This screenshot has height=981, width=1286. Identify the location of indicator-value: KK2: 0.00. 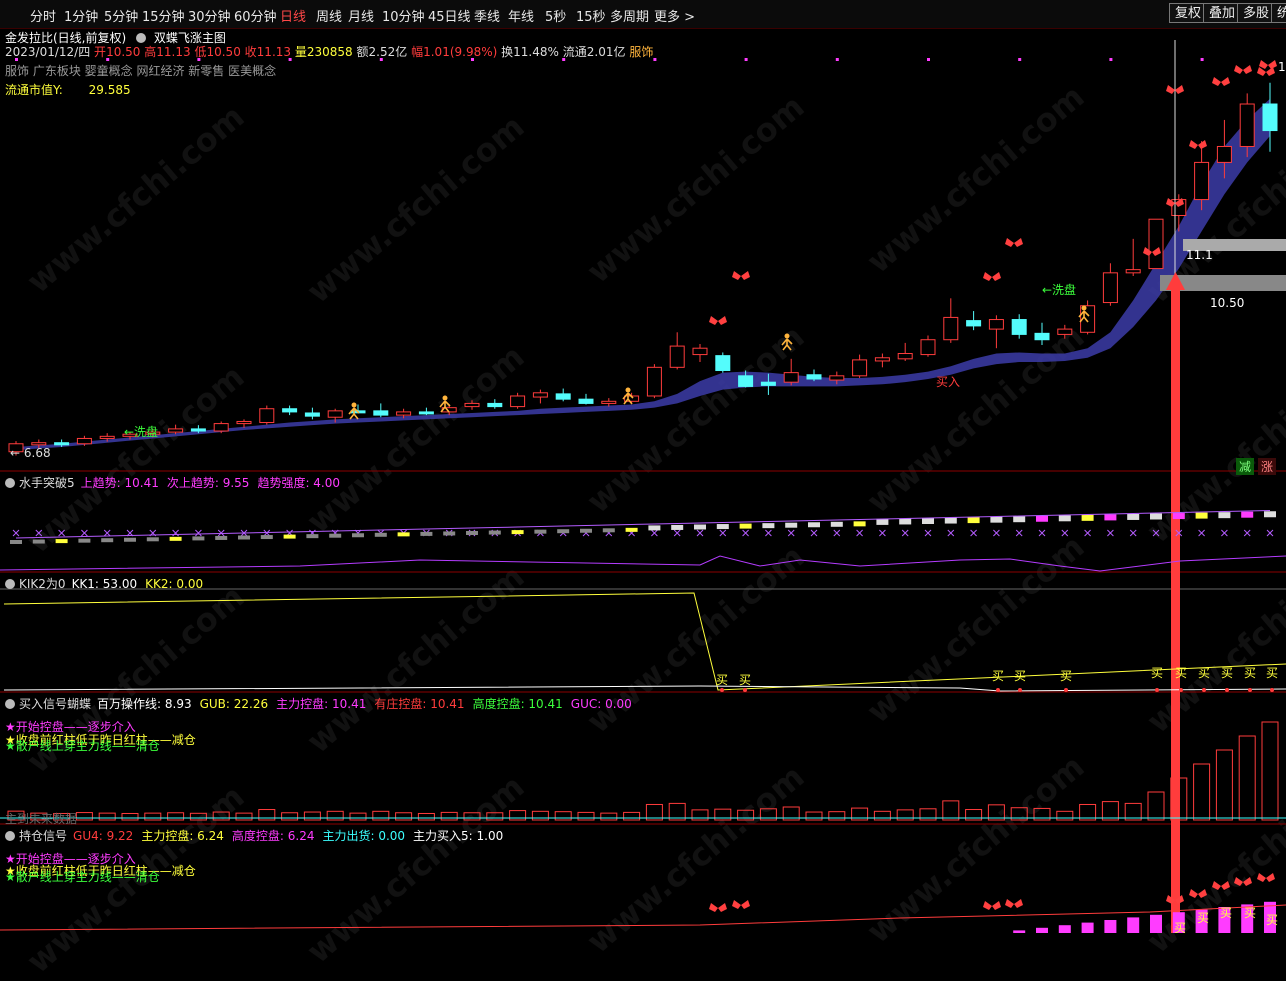
(174, 584).